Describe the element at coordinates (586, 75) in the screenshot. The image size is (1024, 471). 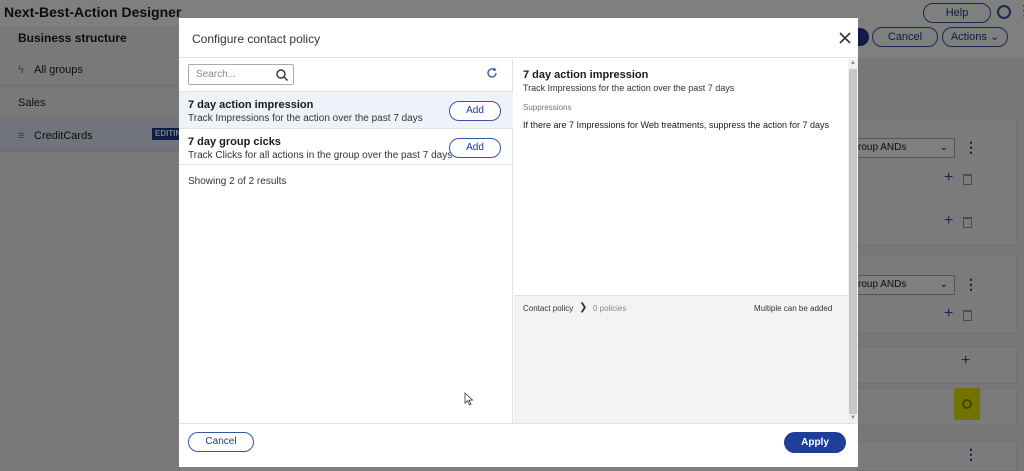
I see `detail-title: 7 day action impression` at that location.